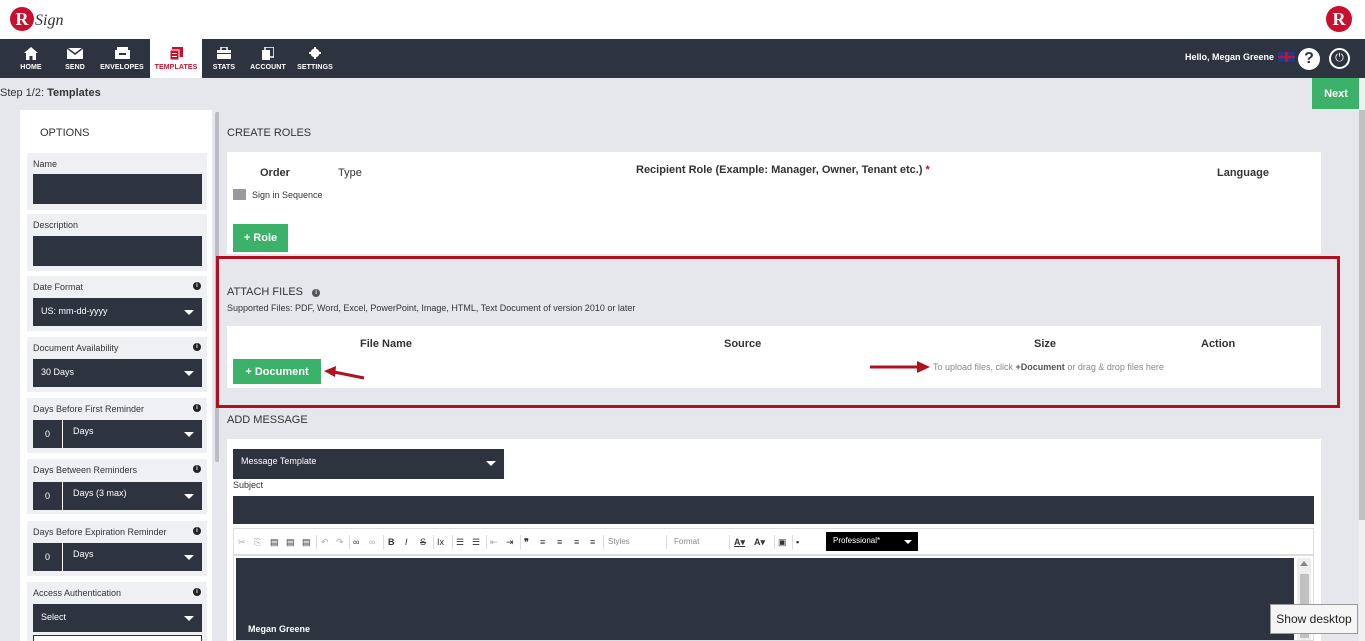  I want to click on between-reminders-label: Days Between Reminders, so click(85, 470).